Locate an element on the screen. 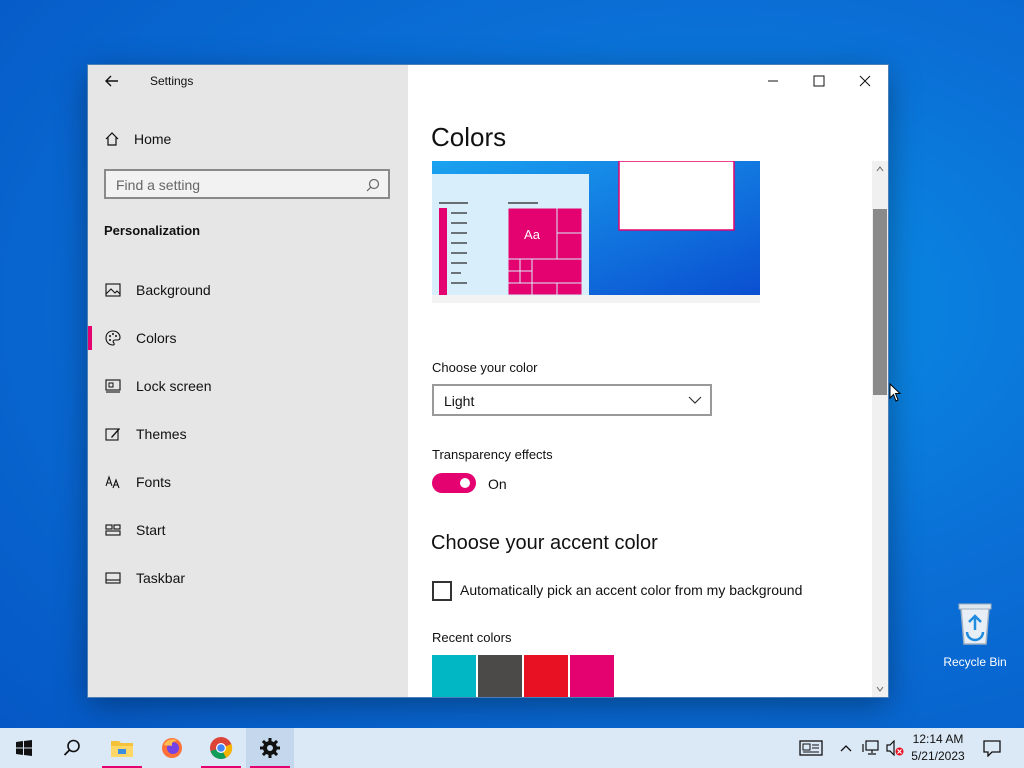 This screenshot has height=768, width=1024. recycle-bin-icon is located at coordinates (975, 624).